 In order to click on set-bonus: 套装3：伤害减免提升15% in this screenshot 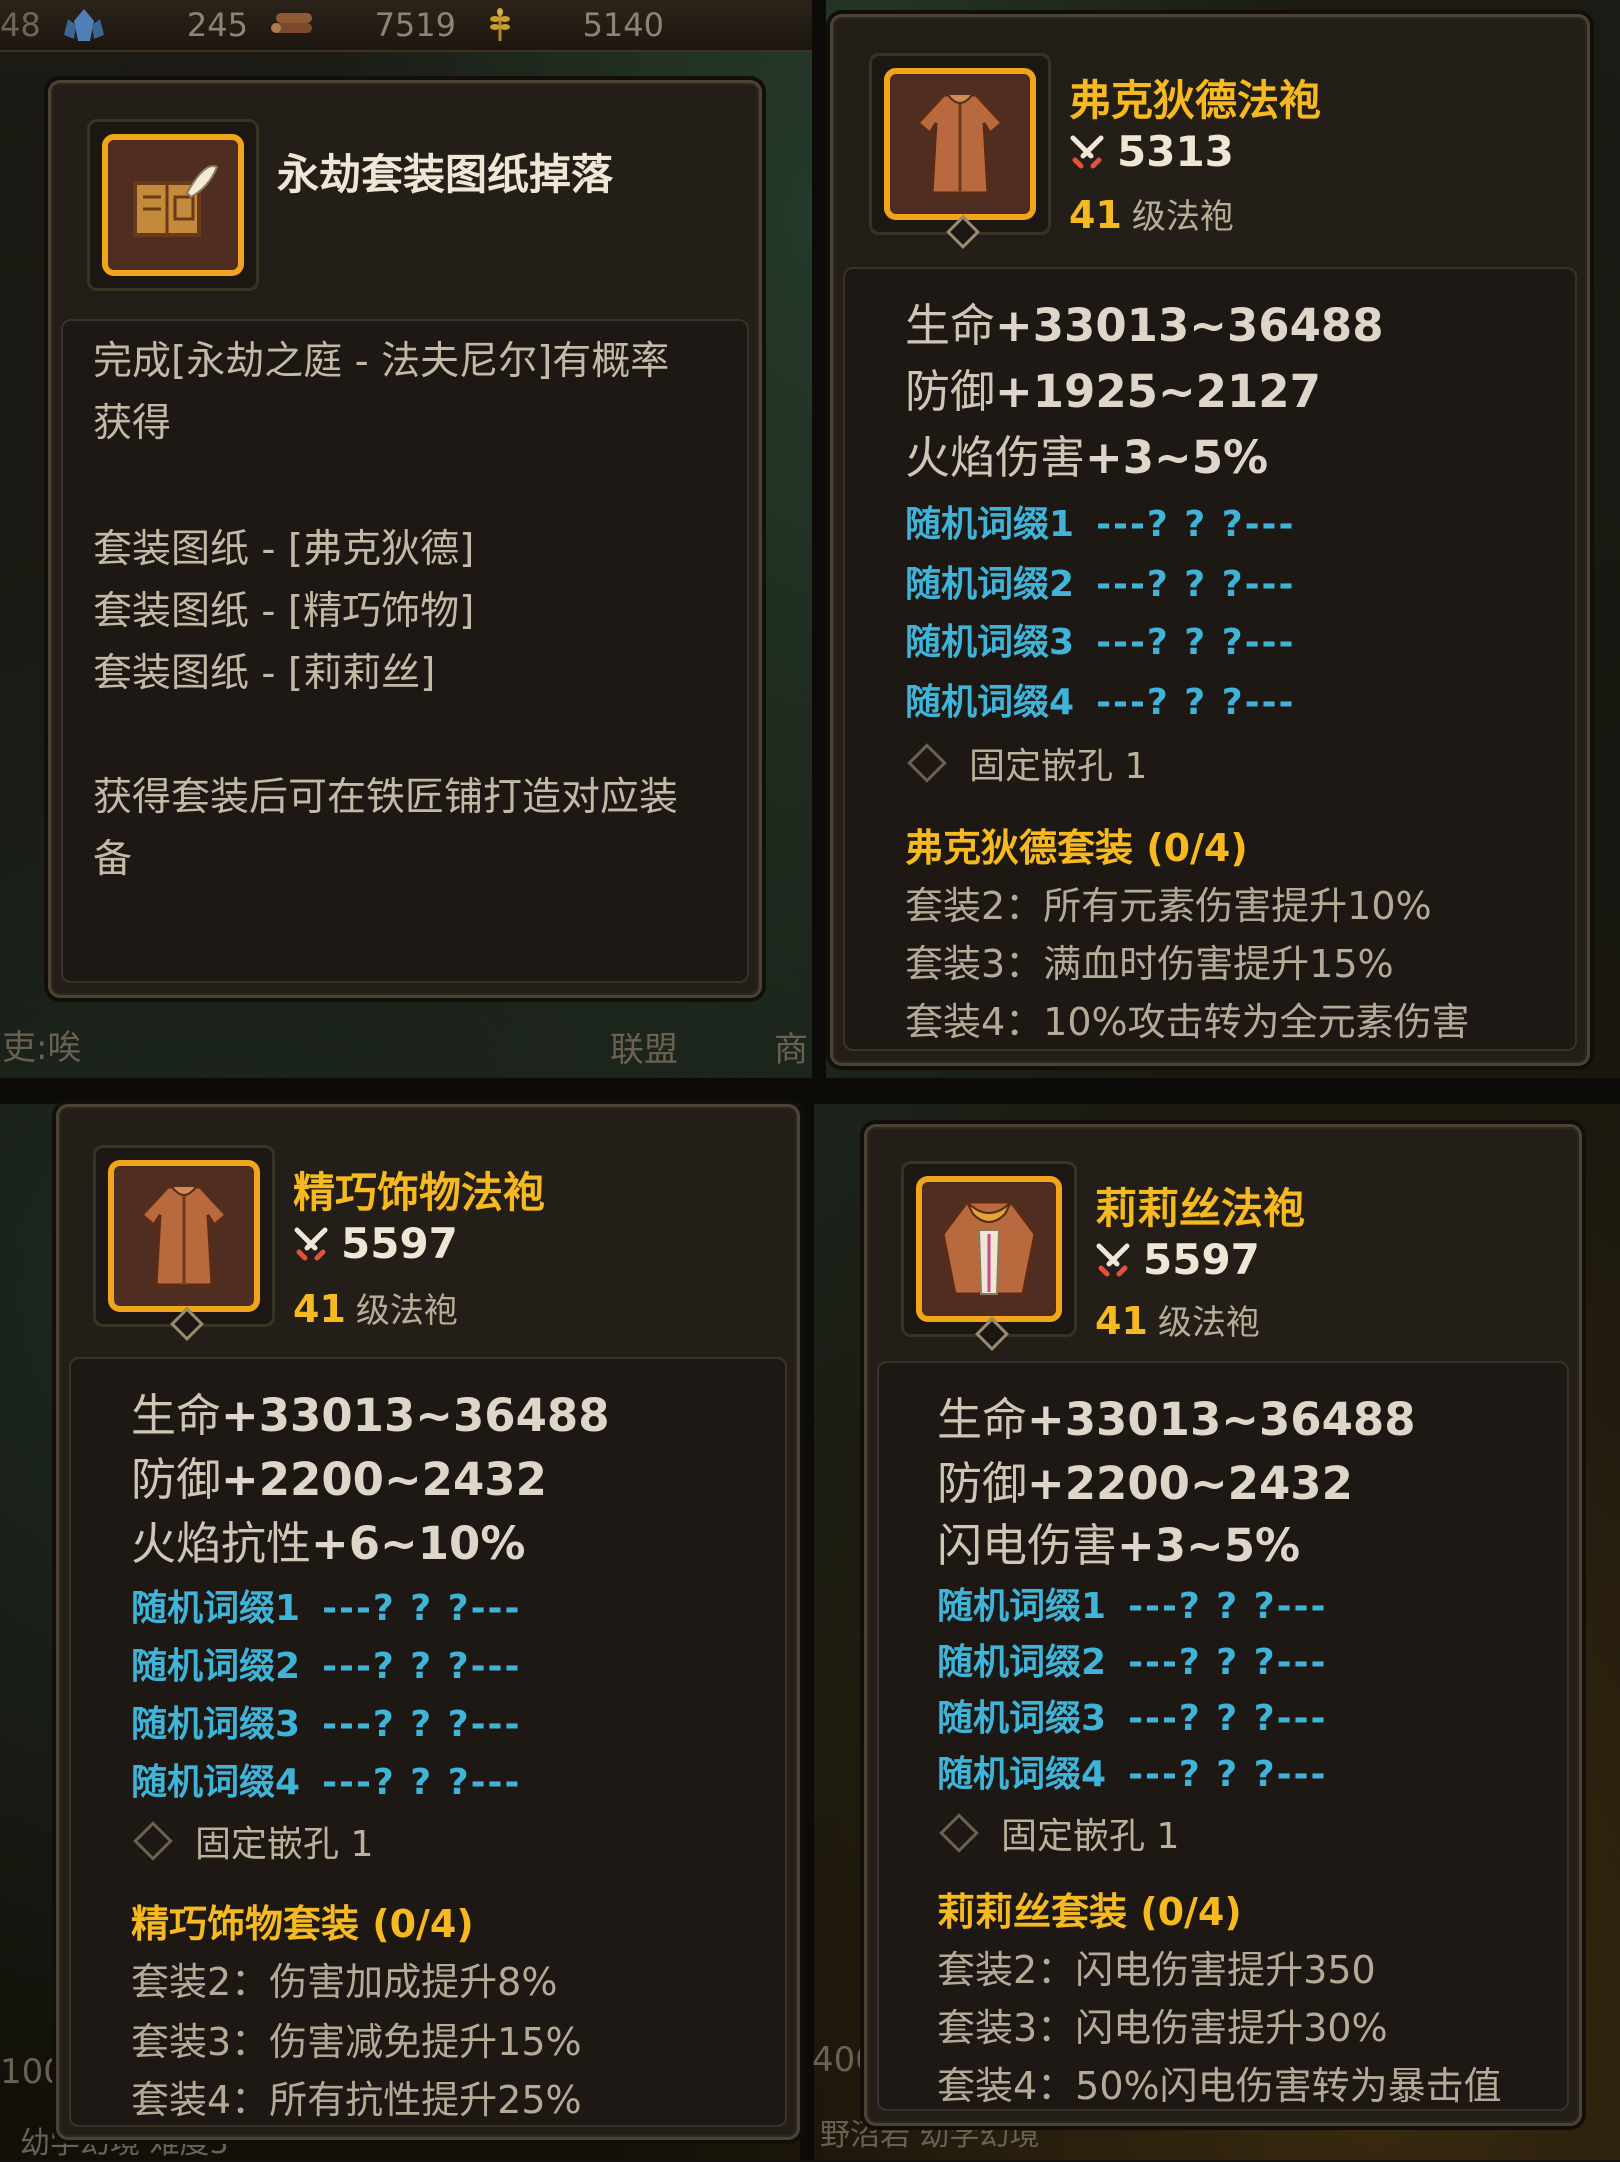, I will do `click(356, 2042)`.